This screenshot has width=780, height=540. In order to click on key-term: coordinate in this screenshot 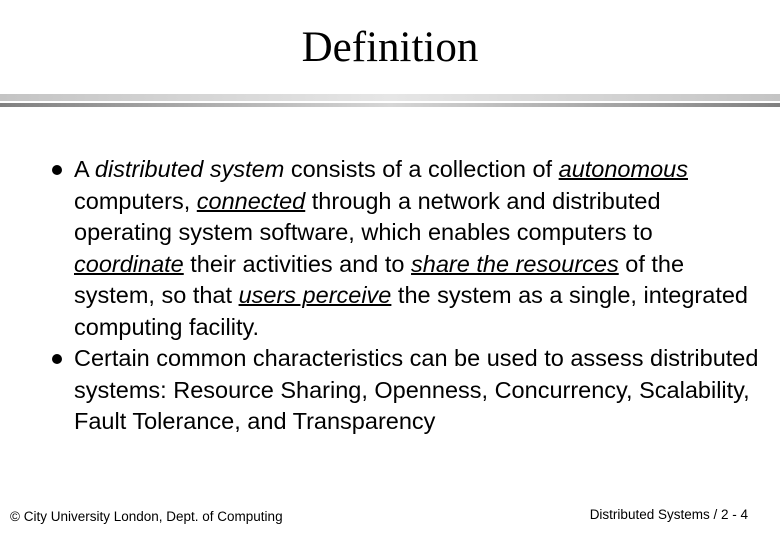, I will do `click(129, 263)`.